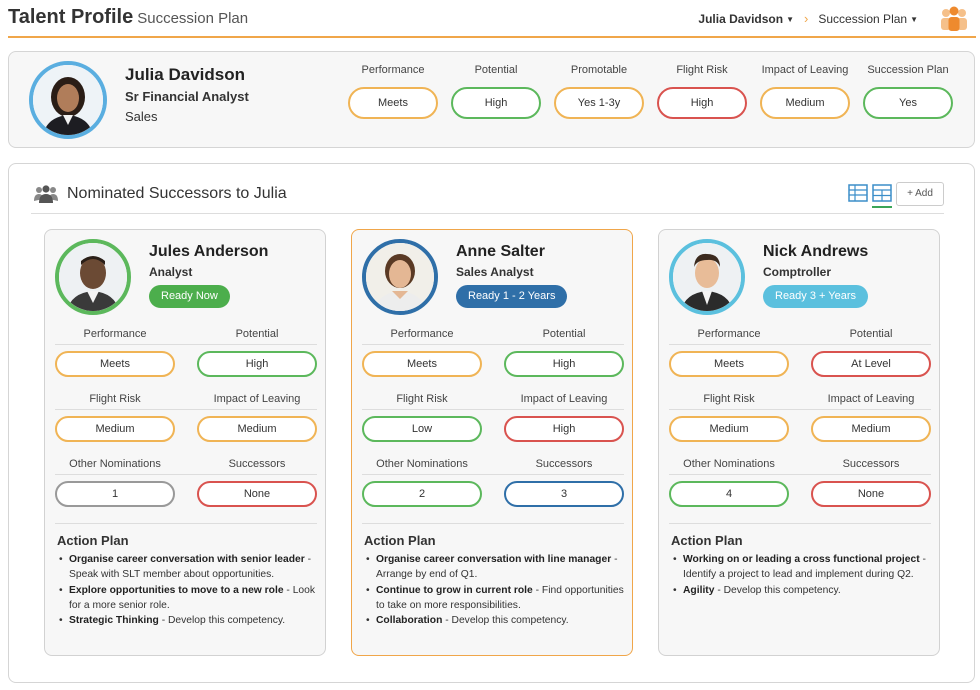 Image resolution: width=980 pixels, height=690 pixels. What do you see at coordinates (871, 364) in the screenshot?
I see `potential-pill: At Level` at bounding box center [871, 364].